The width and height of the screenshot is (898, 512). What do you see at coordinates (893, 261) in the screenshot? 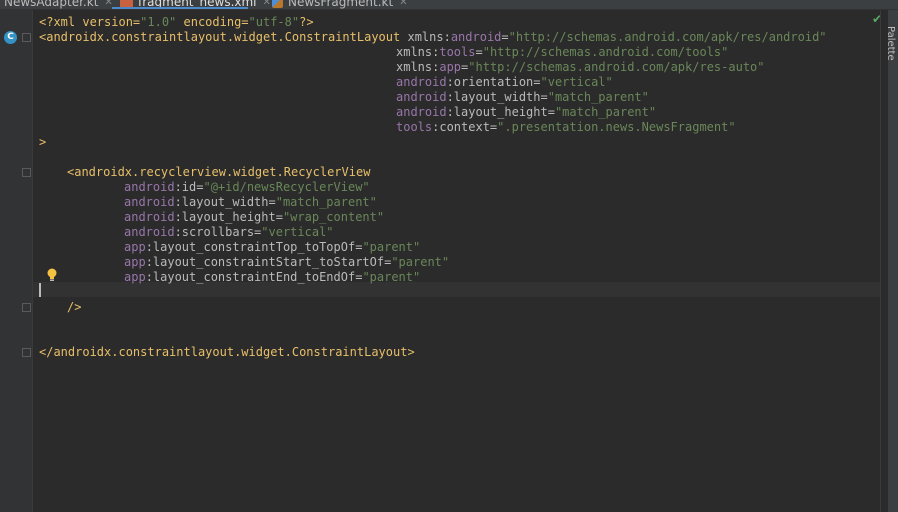
I see `palette-sidebar` at bounding box center [893, 261].